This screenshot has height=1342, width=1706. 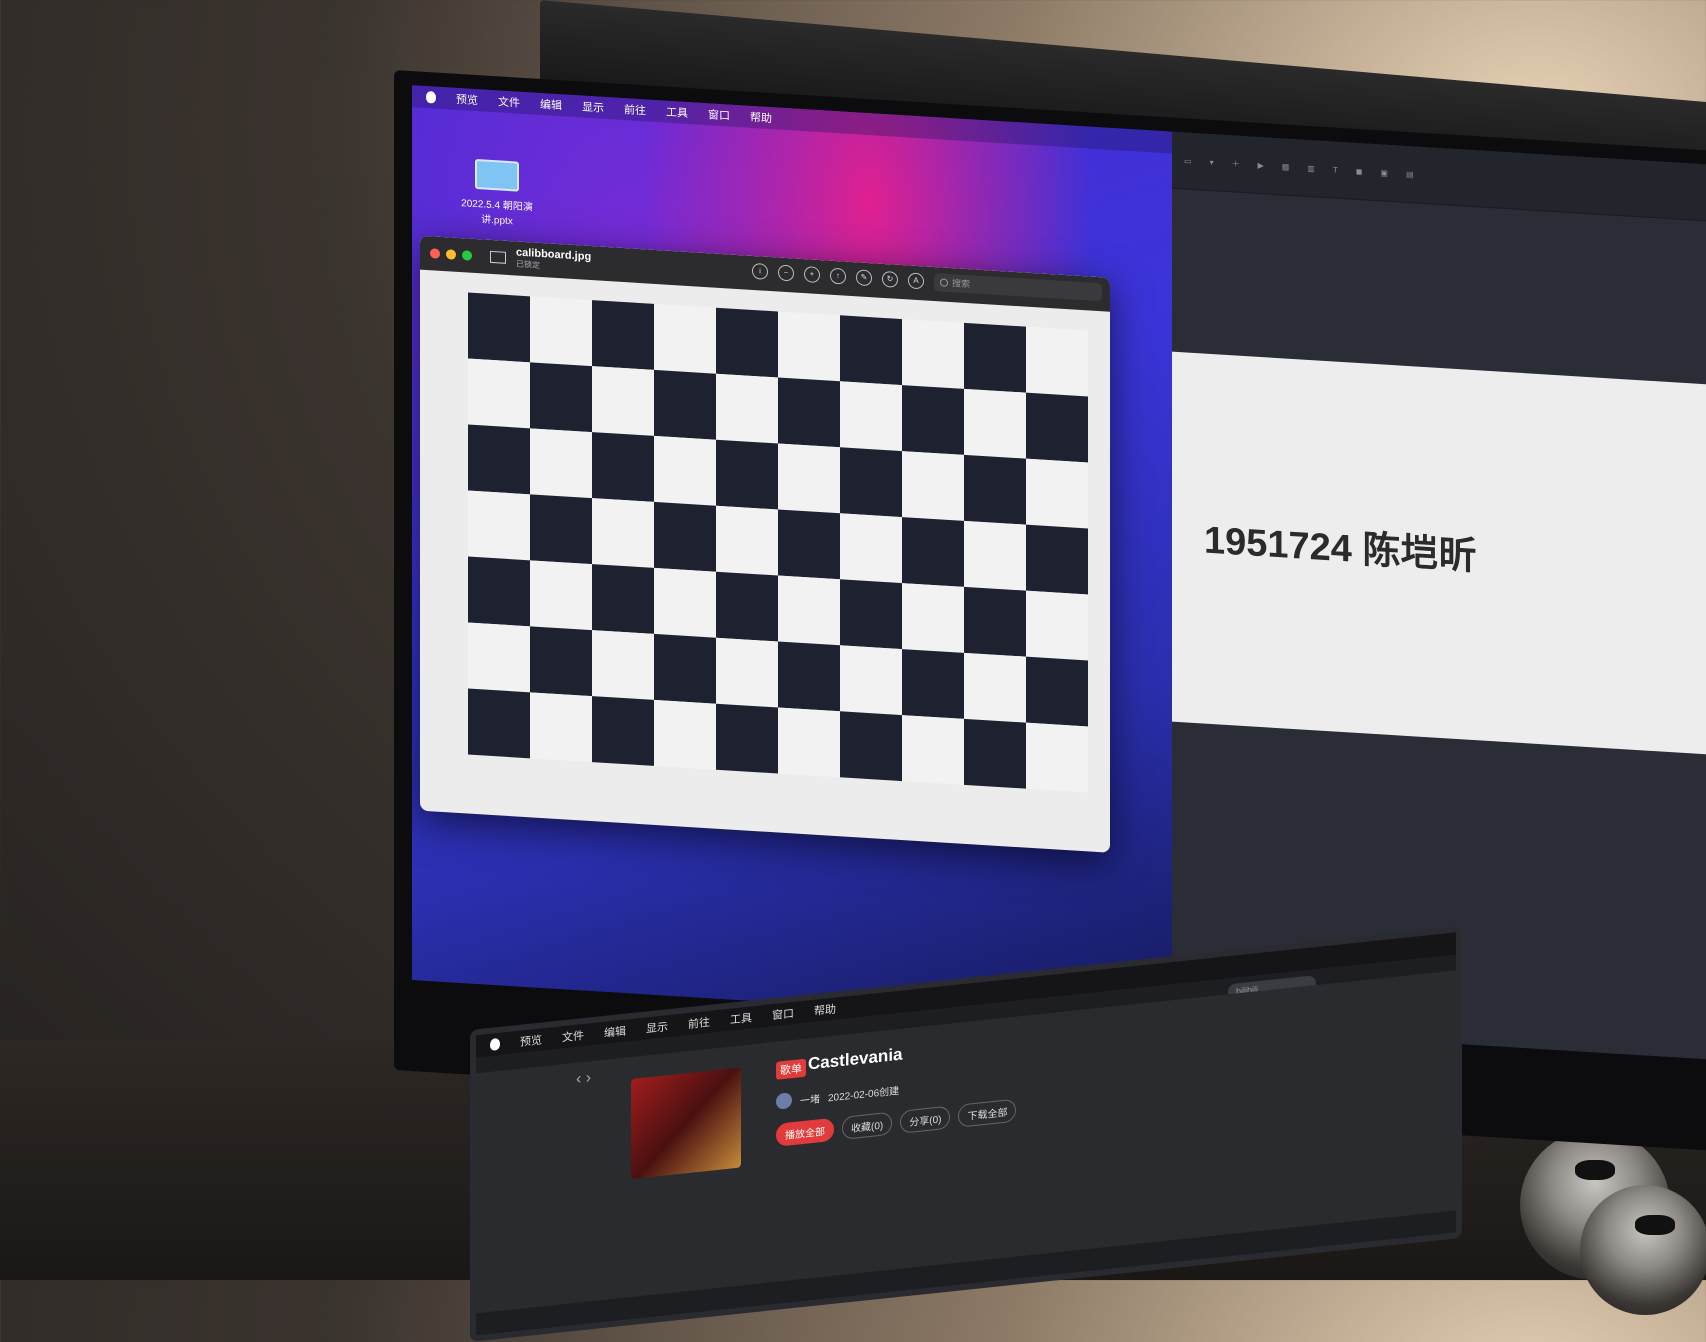 What do you see at coordinates (760, 271) in the screenshot?
I see `info-icon: i` at bounding box center [760, 271].